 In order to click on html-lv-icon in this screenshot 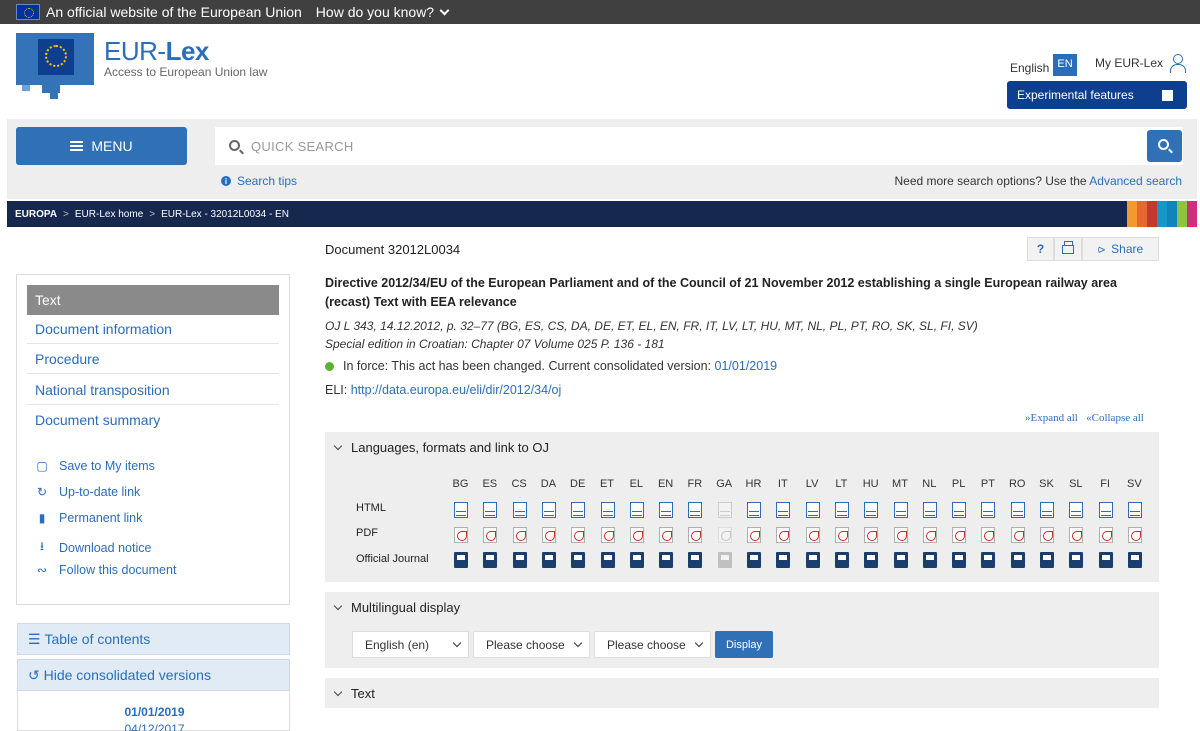, I will do `click(812, 510)`.